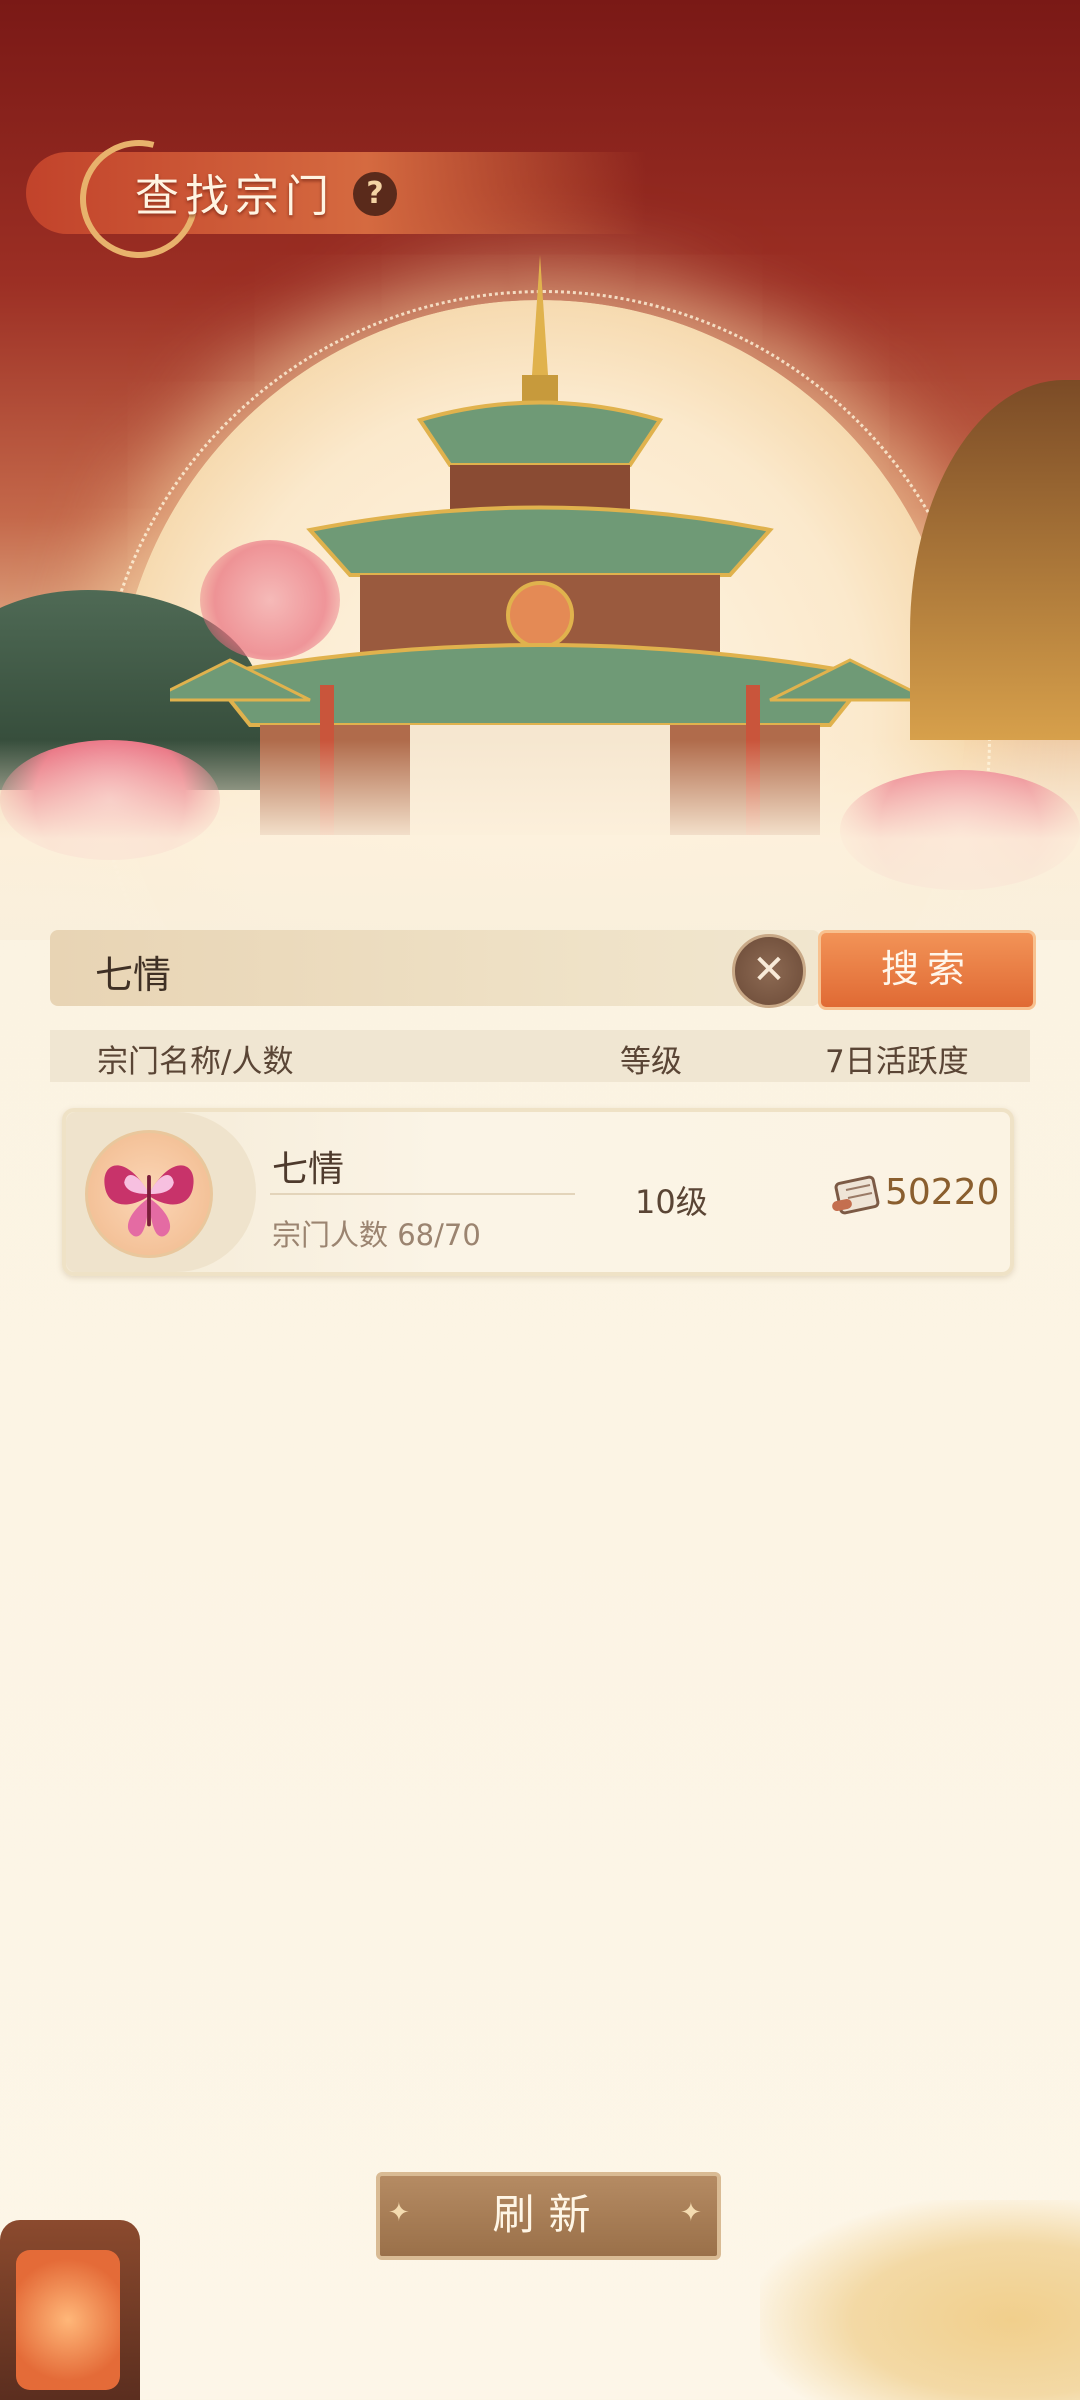 The width and height of the screenshot is (1080, 2400). What do you see at coordinates (548, 2216) in the screenshot?
I see `refresh-button: 刷新` at bounding box center [548, 2216].